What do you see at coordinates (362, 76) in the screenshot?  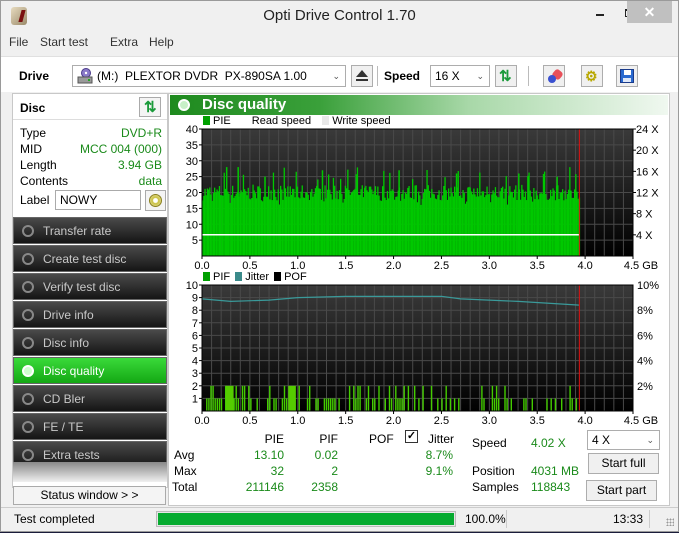 I see `eject-button` at bounding box center [362, 76].